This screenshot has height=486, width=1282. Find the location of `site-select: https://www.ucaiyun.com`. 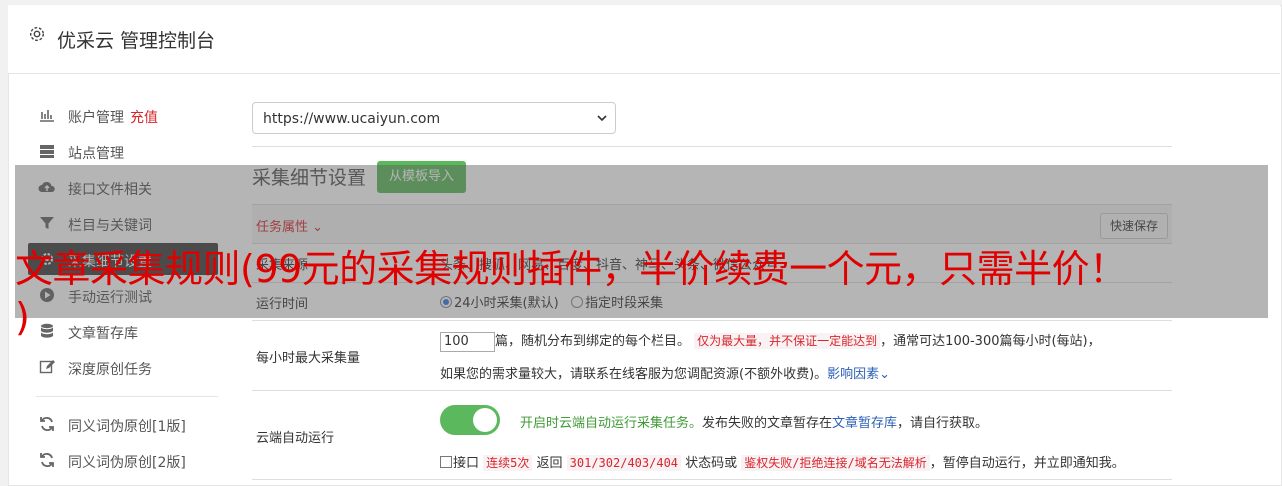

site-select: https://www.ucaiyun.com is located at coordinates (434, 118).